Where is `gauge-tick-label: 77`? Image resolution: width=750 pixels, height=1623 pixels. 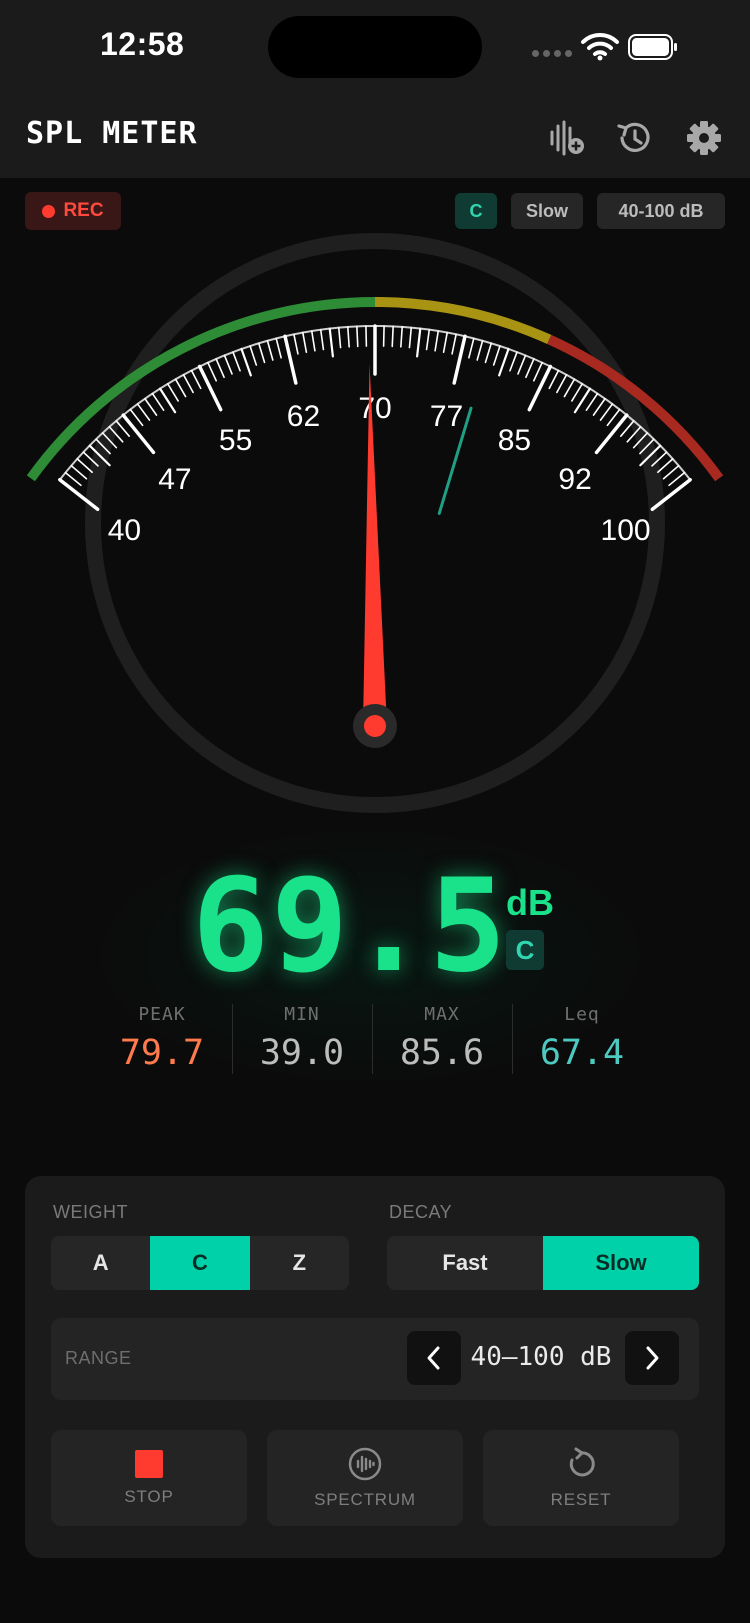 gauge-tick-label: 77 is located at coordinates (446, 416).